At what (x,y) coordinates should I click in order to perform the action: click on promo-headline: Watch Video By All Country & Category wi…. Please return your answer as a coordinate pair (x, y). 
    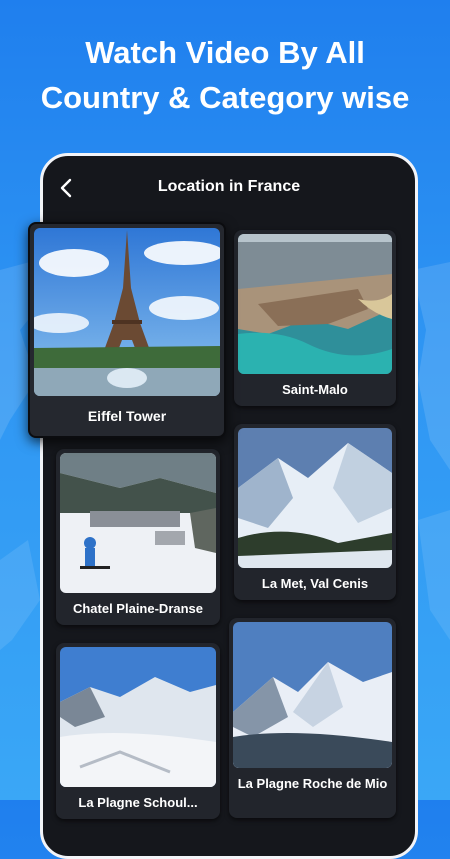
    Looking at the image, I should click on (225, 75).